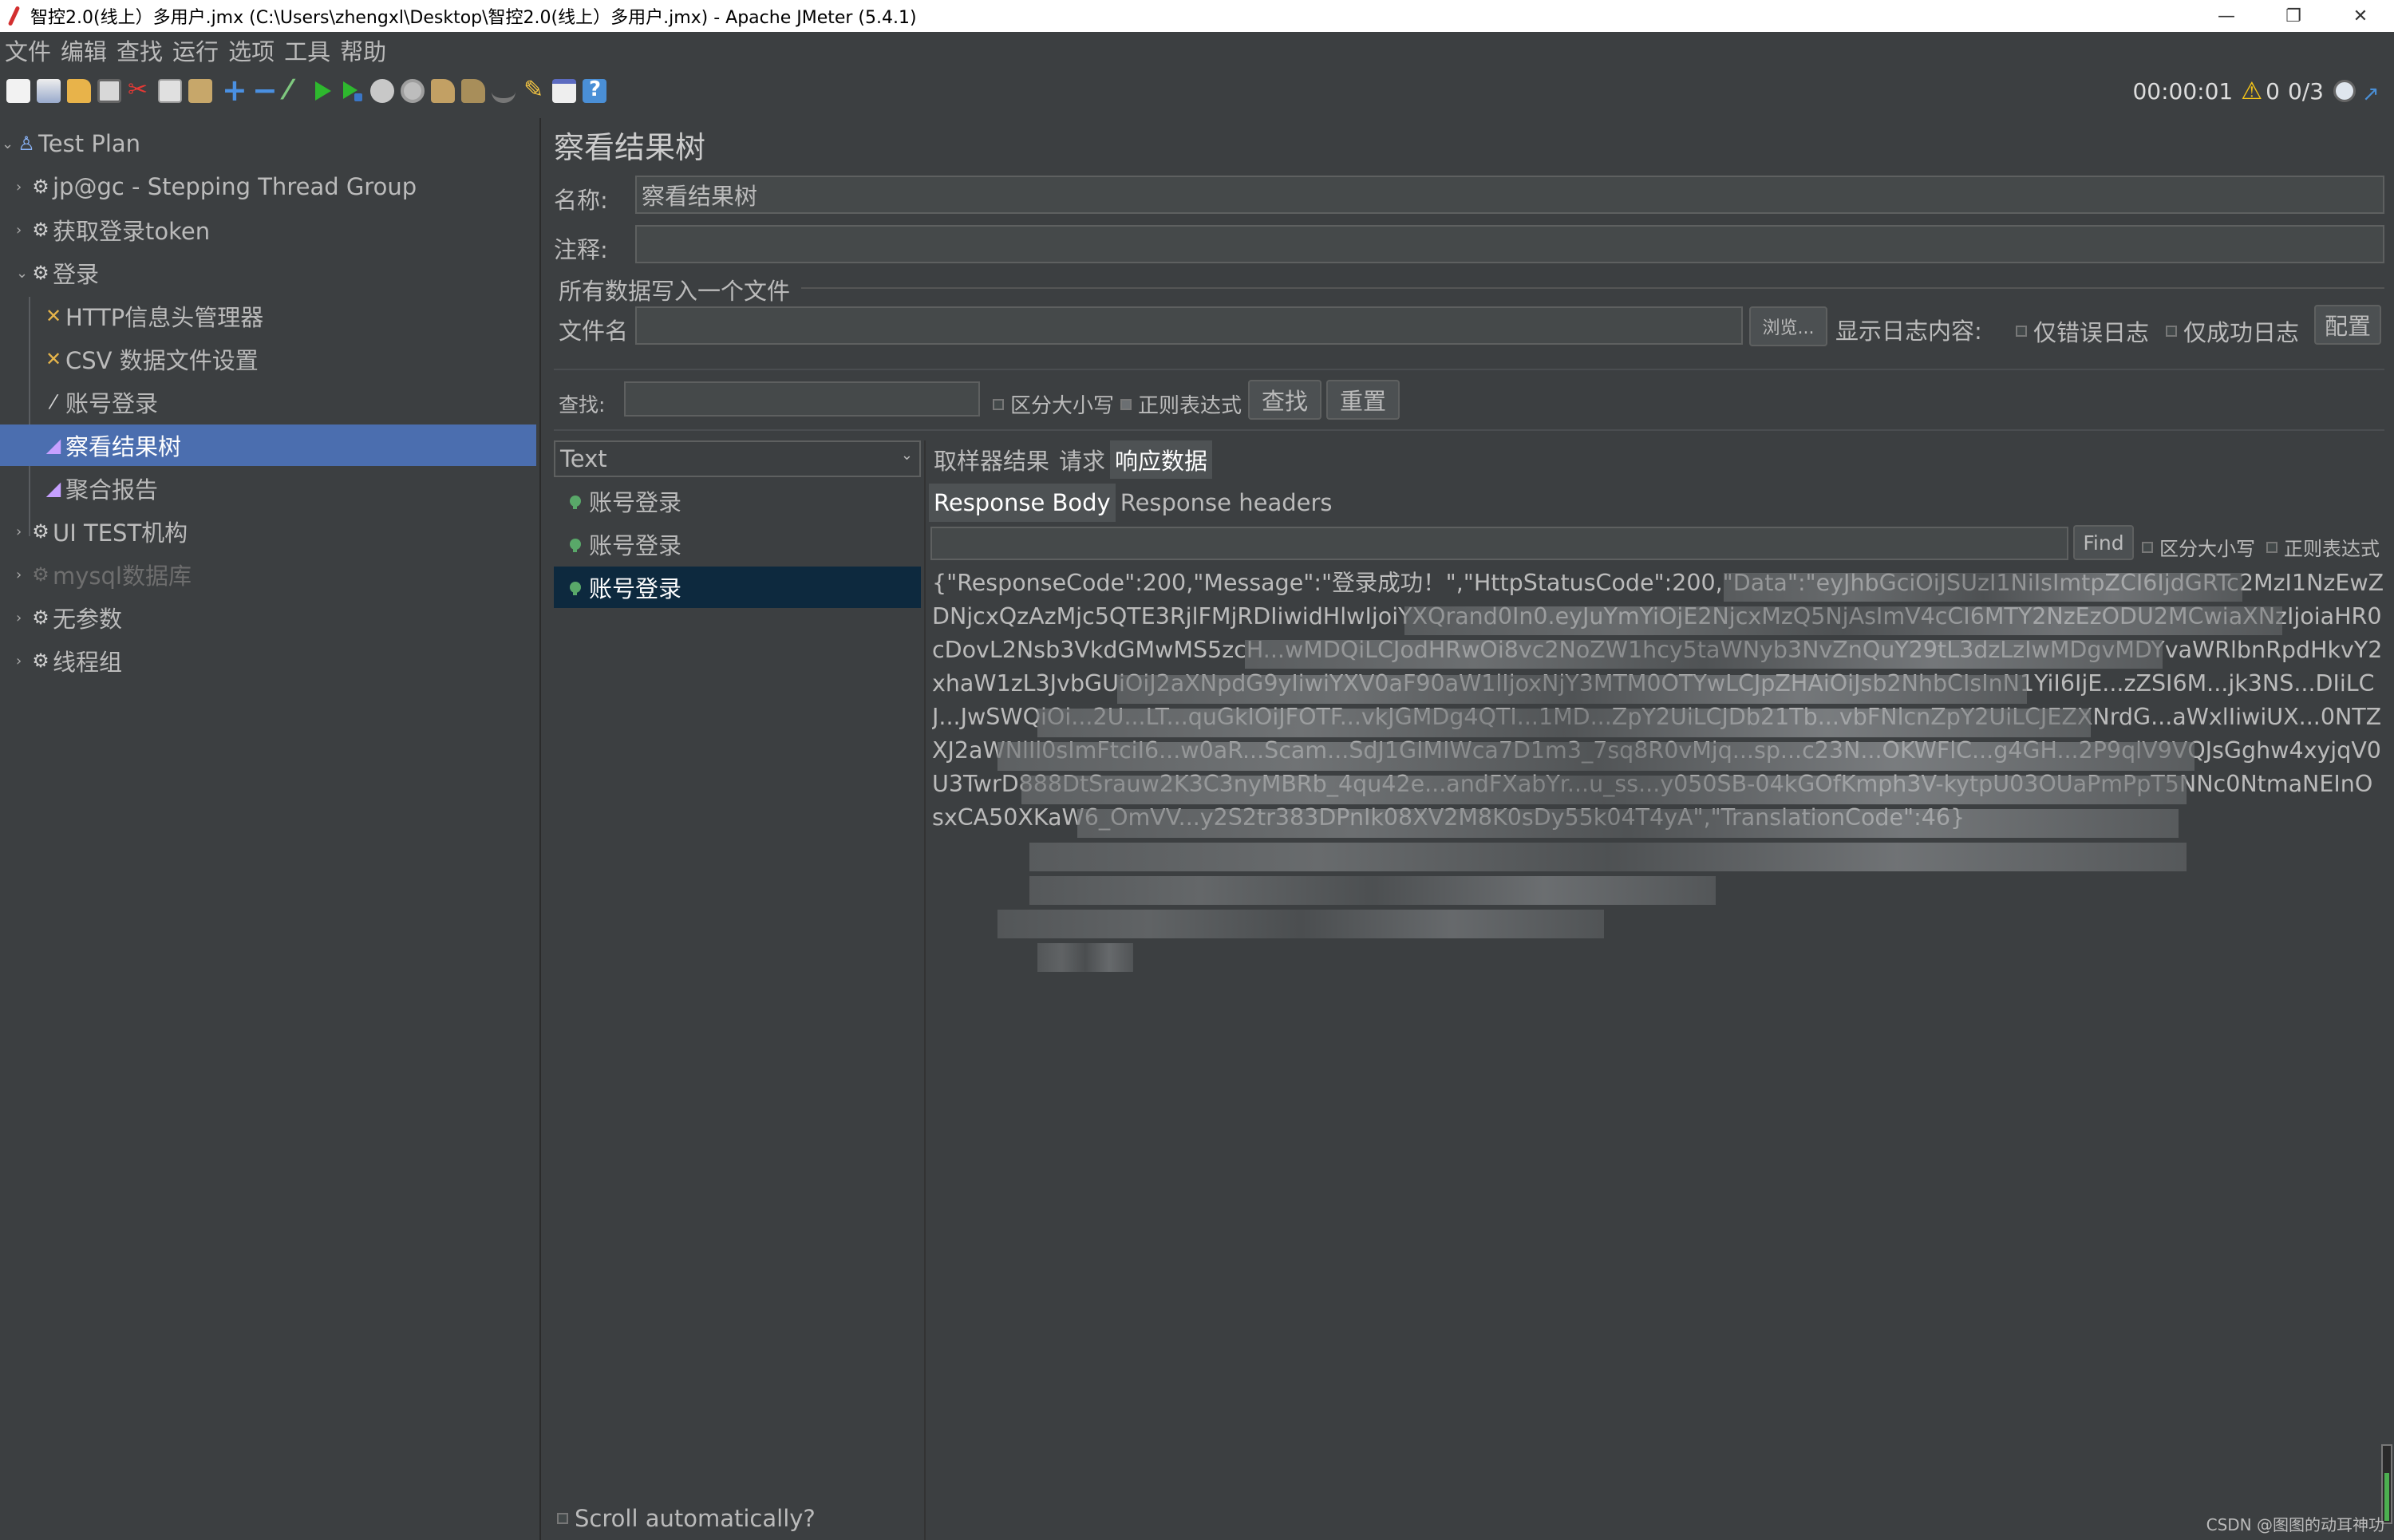 This screenshot has height=1540, width=2394. Describe the element at coordinates (49, 91) in the screenshot. I see `templates-icon` at that location.